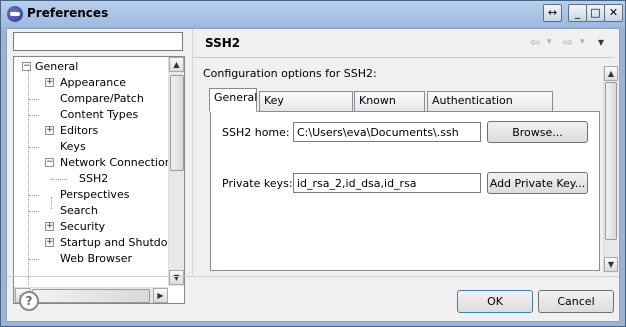 This screenshot has width=626, height=327. Describe the element at coordinates (495, 301) in the screenshot. I see `ok-button: OK` at that location.